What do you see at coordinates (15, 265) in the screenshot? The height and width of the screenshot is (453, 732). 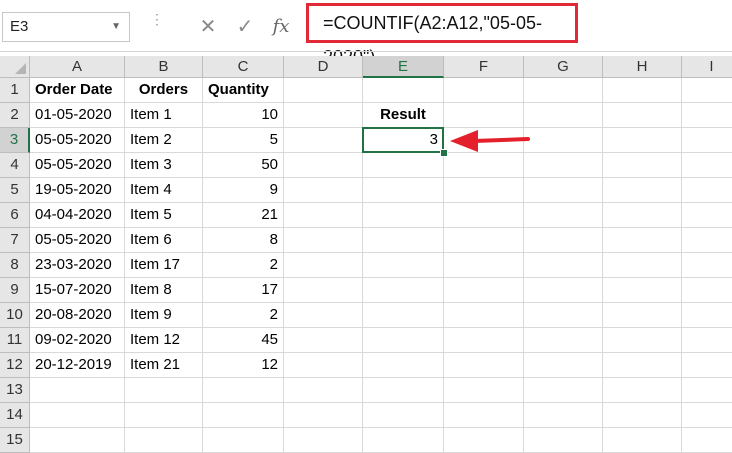 I see `row-header: 8` at bounding box center [15, 265].